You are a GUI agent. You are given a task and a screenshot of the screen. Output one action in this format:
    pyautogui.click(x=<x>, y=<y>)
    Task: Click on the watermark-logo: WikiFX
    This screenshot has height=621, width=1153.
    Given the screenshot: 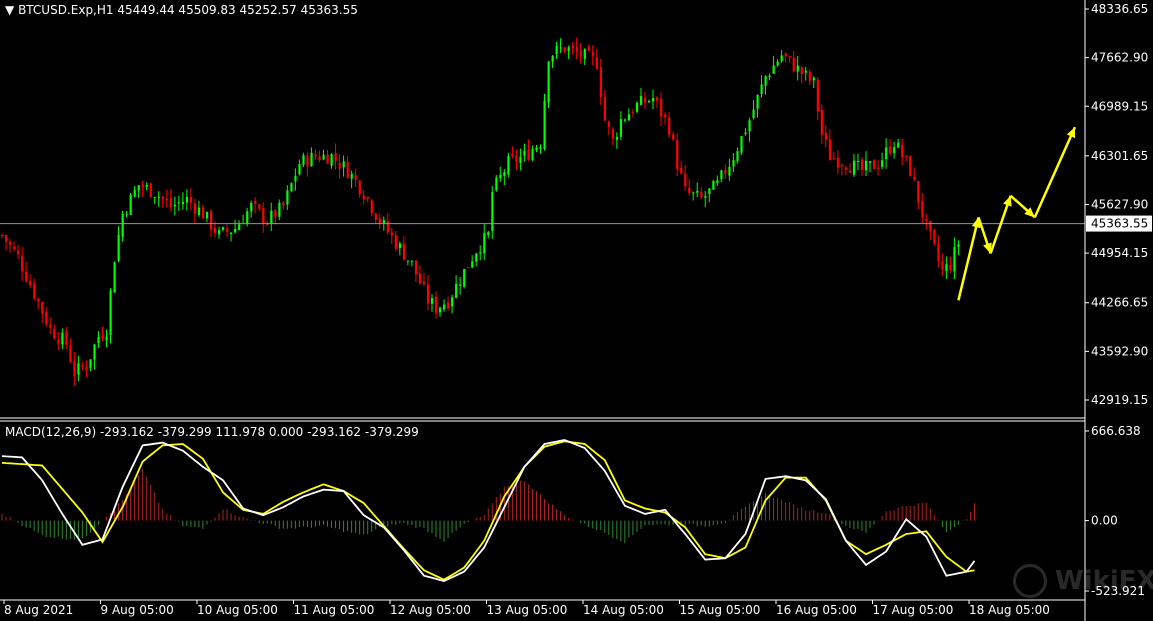 What is the action you would take?
    pyautogui.click(x=1083, y=581)
    